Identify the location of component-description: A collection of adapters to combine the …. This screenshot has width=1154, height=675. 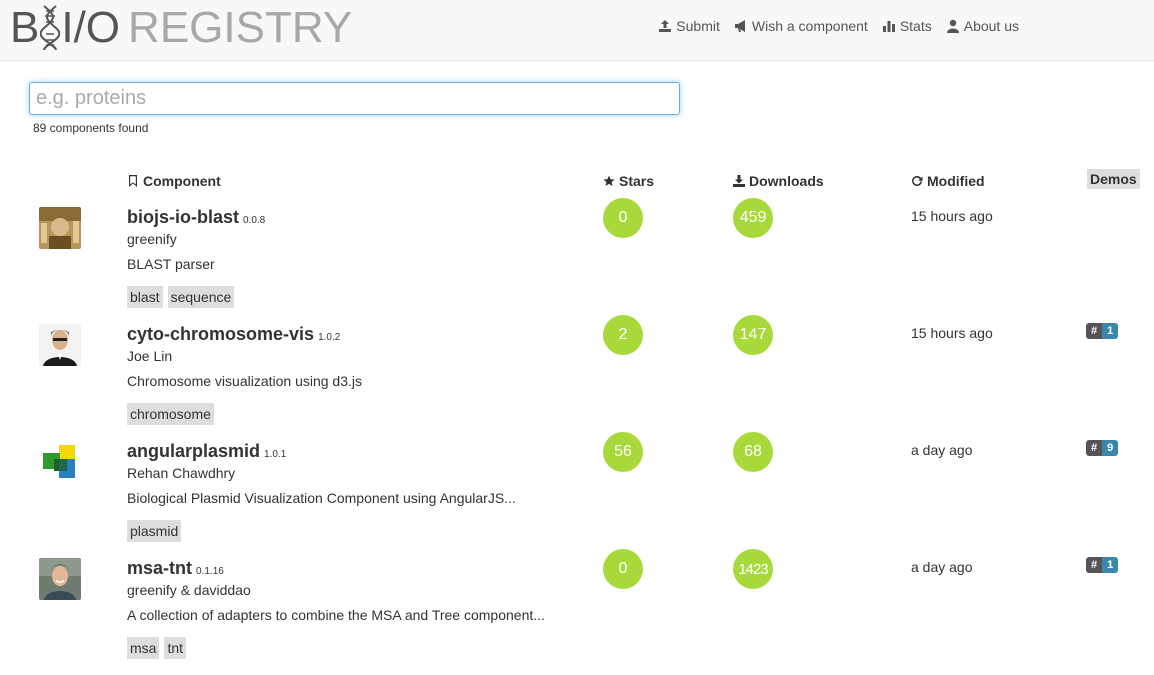
(336, 615).